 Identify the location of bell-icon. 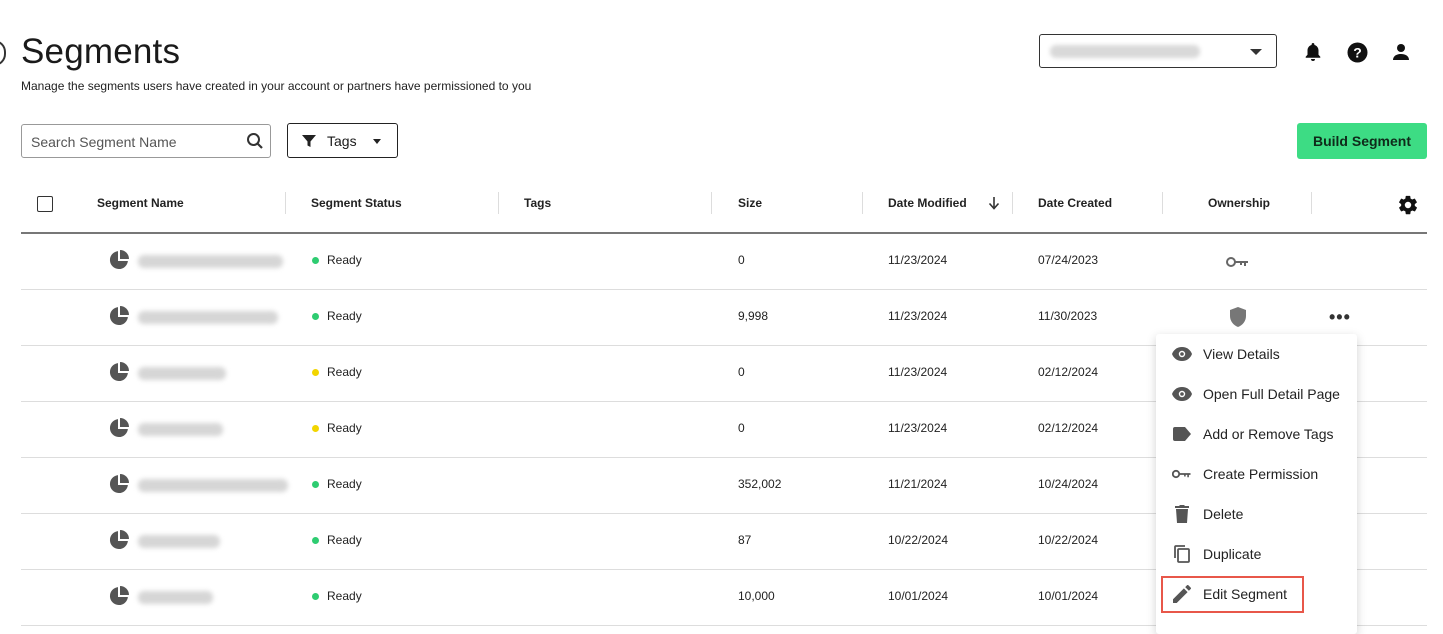
(1313, 52).